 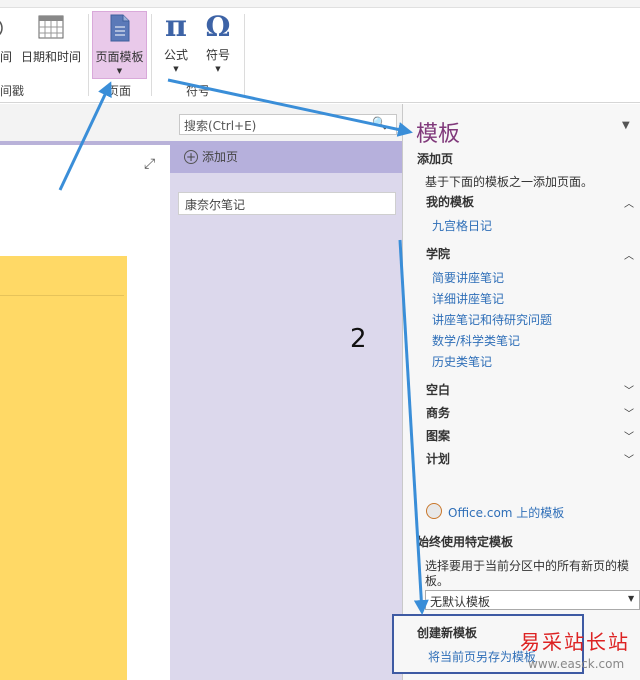 I want to click on add-page-description: 基于下面的模板之一添加页面。, so click(x=509, y=182).